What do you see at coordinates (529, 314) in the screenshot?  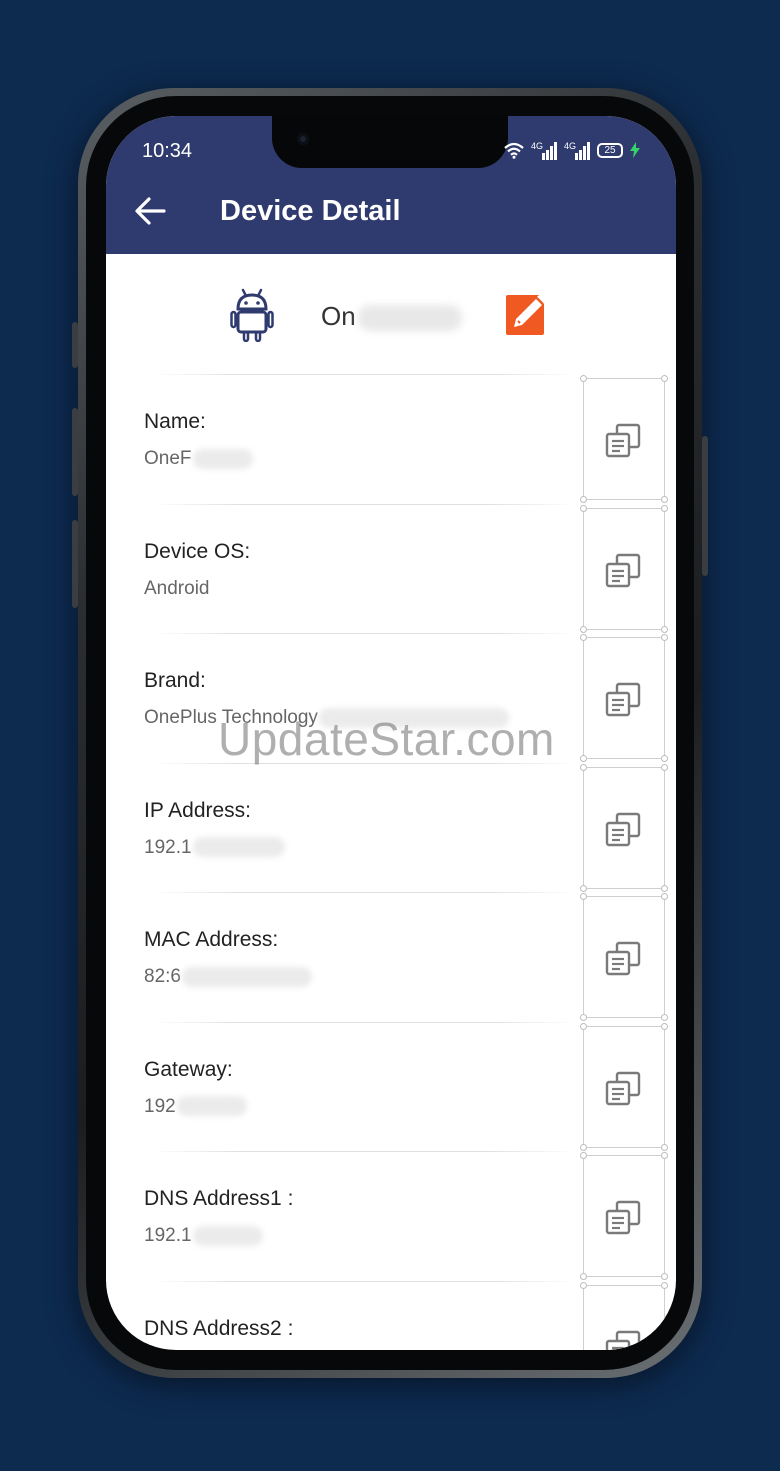 I see `edit-pencil-icon` at bounding box center [529, 314].